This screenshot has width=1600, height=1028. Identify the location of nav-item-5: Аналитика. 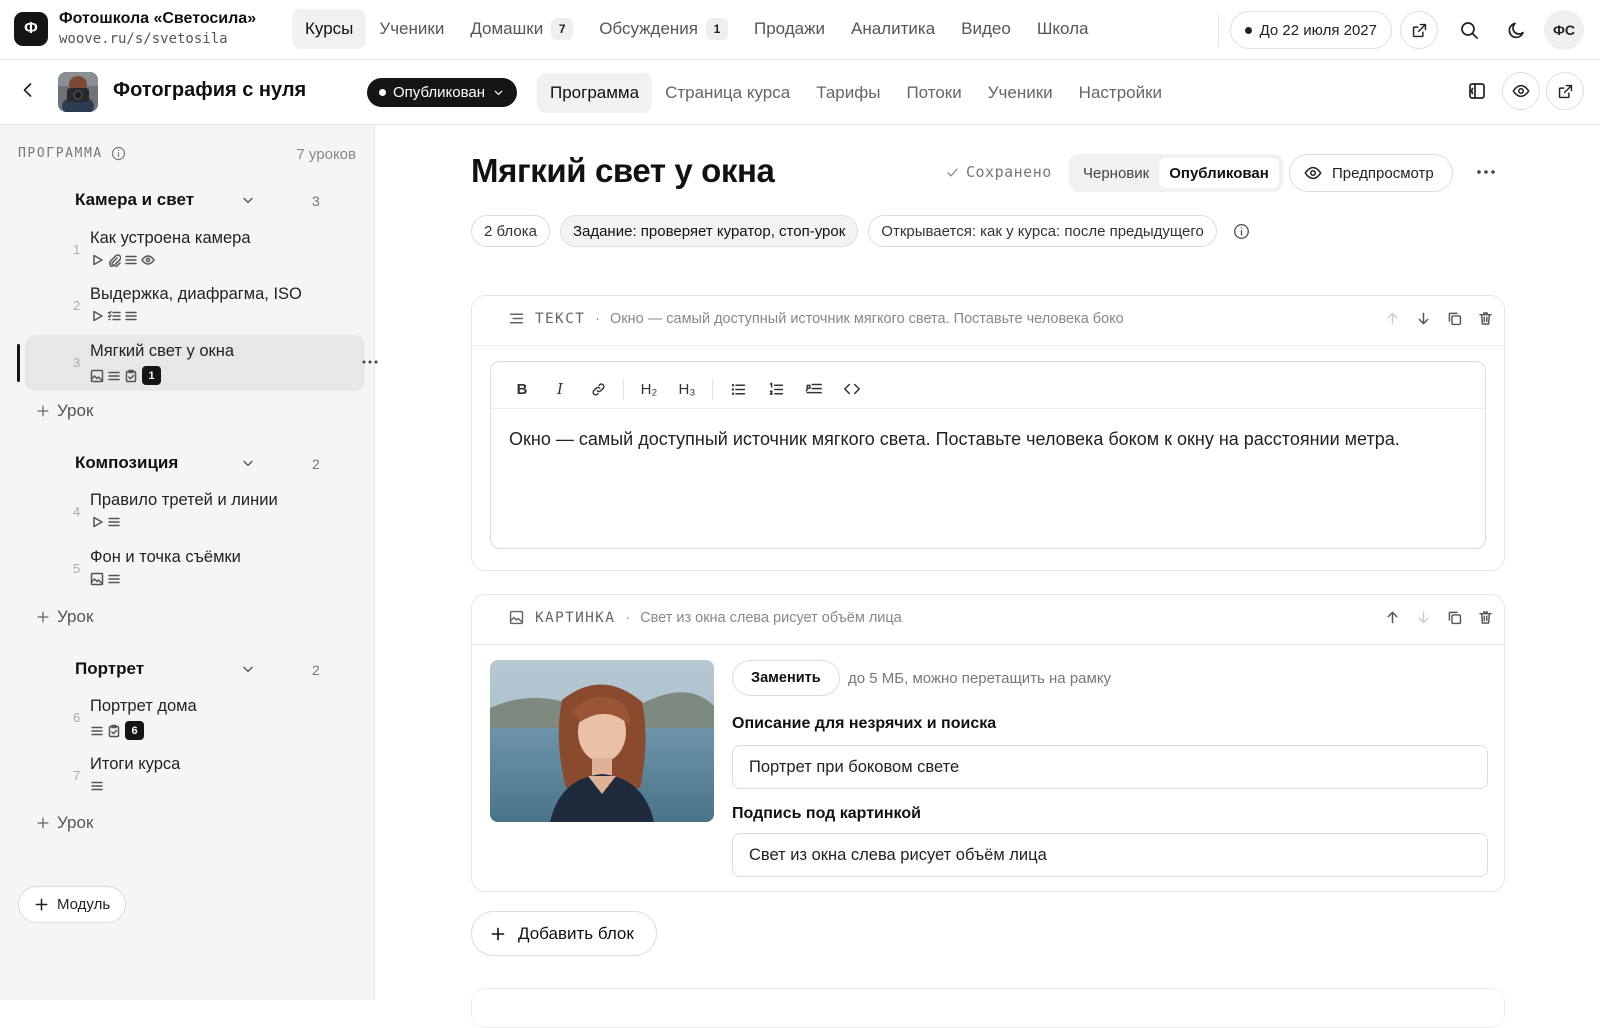
(893, 29).